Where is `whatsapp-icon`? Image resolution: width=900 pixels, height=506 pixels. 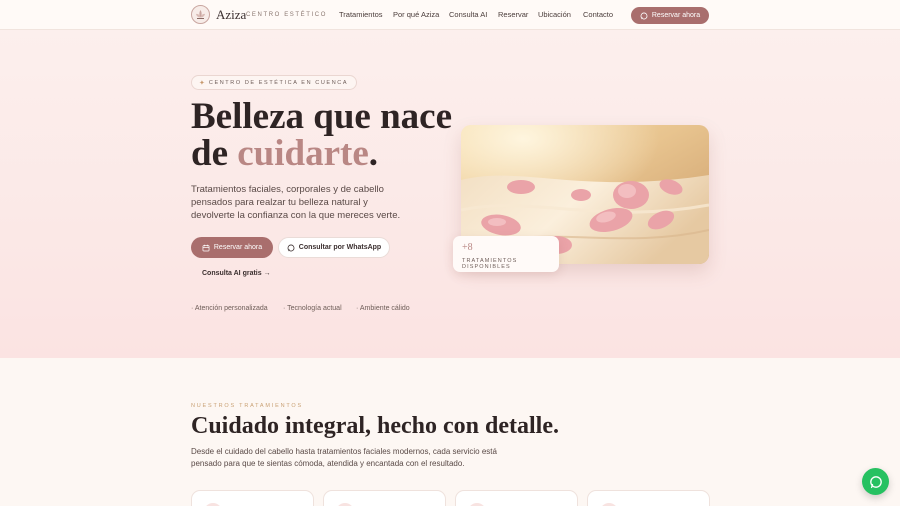
whatsapp-icon is located at coordinates (875, 481).